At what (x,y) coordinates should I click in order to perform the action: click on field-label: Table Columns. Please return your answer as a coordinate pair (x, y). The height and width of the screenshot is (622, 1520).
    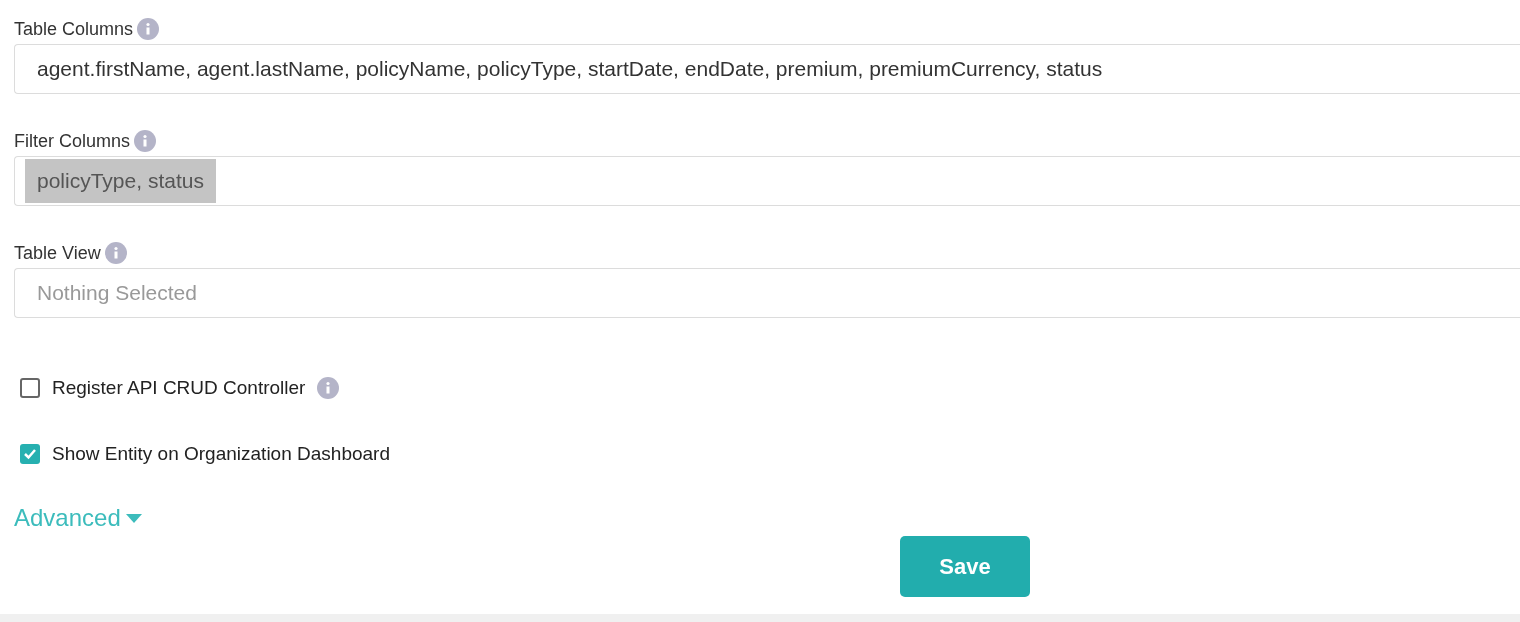
    Looking at the image, I should click on (74, 29).